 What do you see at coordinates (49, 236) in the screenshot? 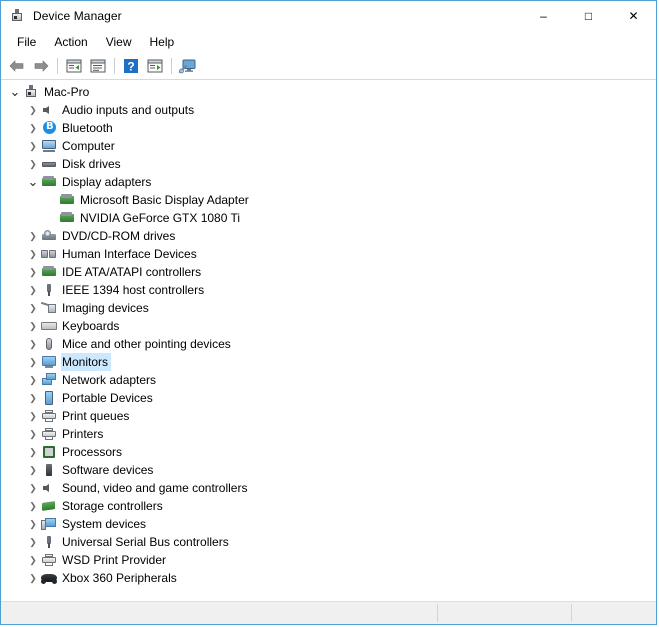
I see `dvd-drive-icon` at bounding box center [49, 236].